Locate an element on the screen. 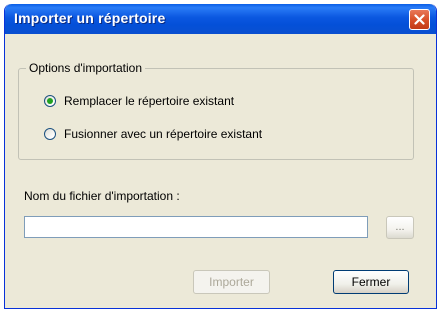  radio-replace-label: Remplacer le répertoire existant is located at coordinates (149, 101).